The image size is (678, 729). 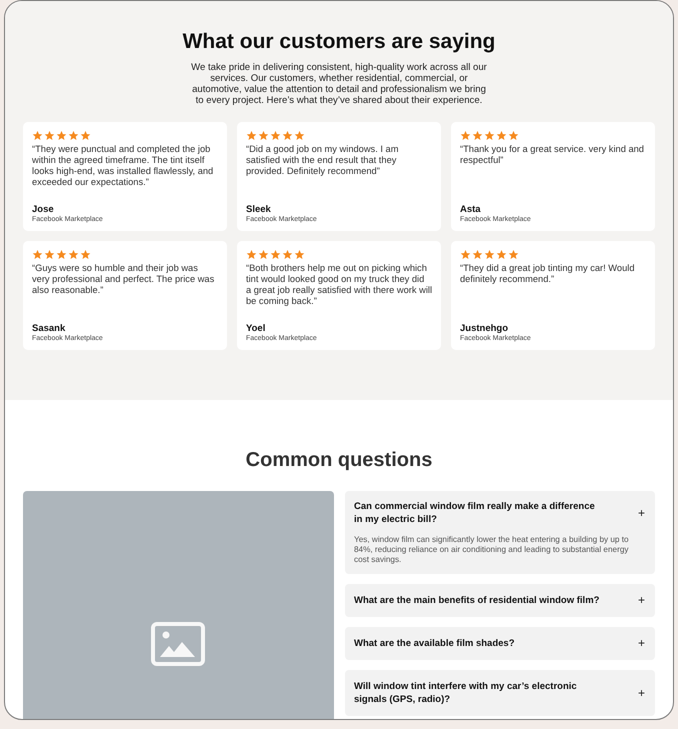 I want to click on faq-question: Can commercial window film really make a difference in my electric bill?, so click(x=475, y=513).